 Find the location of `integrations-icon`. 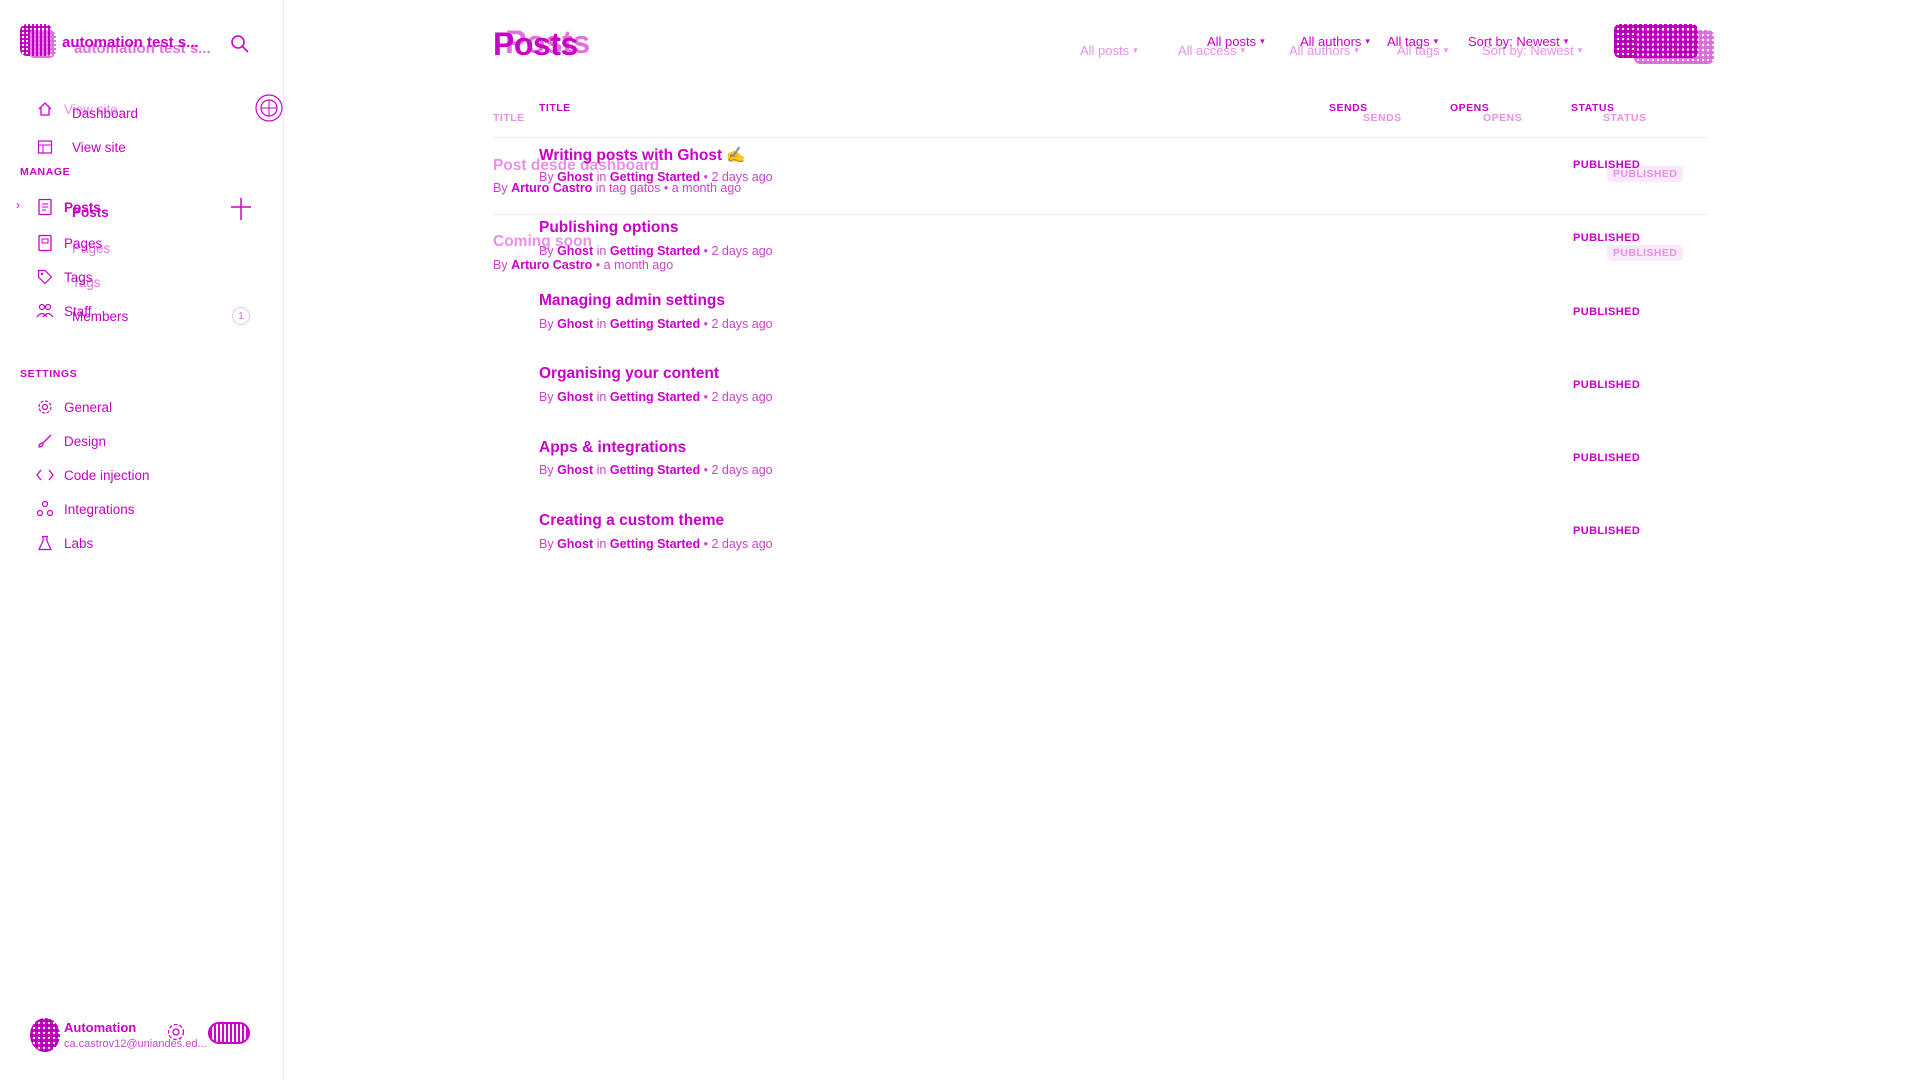

integrations-icon is located at coordinates (45, 509).